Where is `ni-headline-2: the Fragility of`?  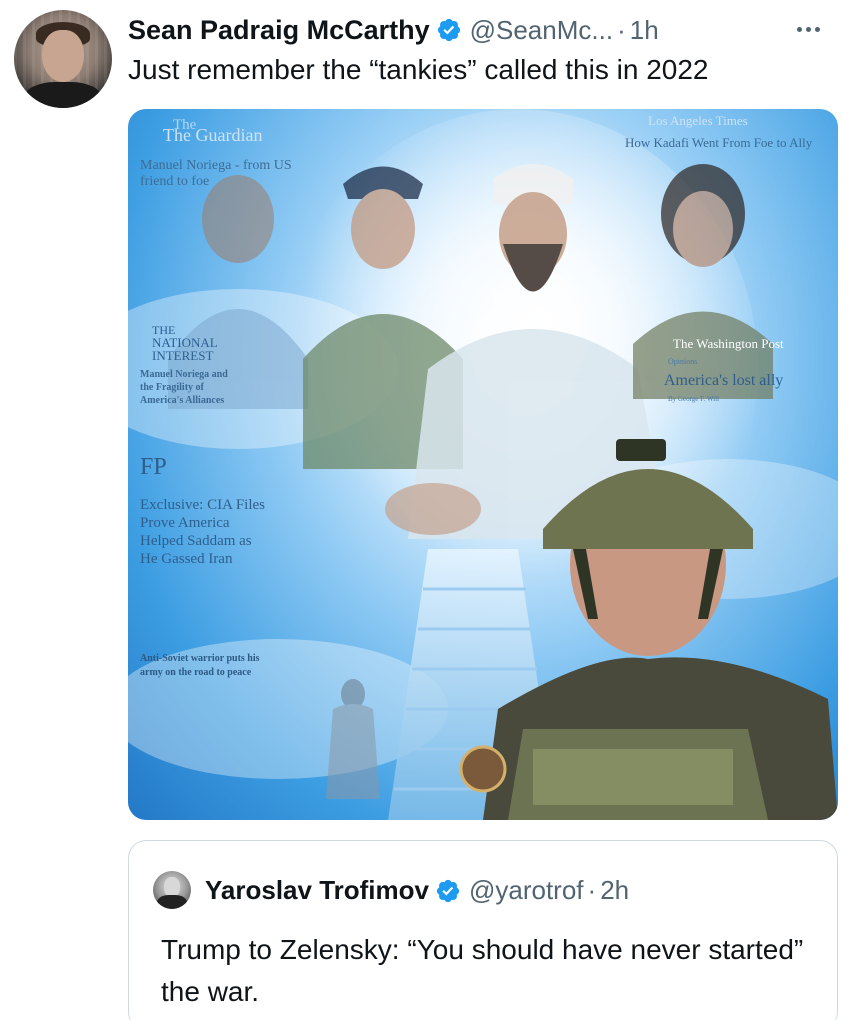
ni-headline-2: the Fragility of is located at coordinates (172, 387).